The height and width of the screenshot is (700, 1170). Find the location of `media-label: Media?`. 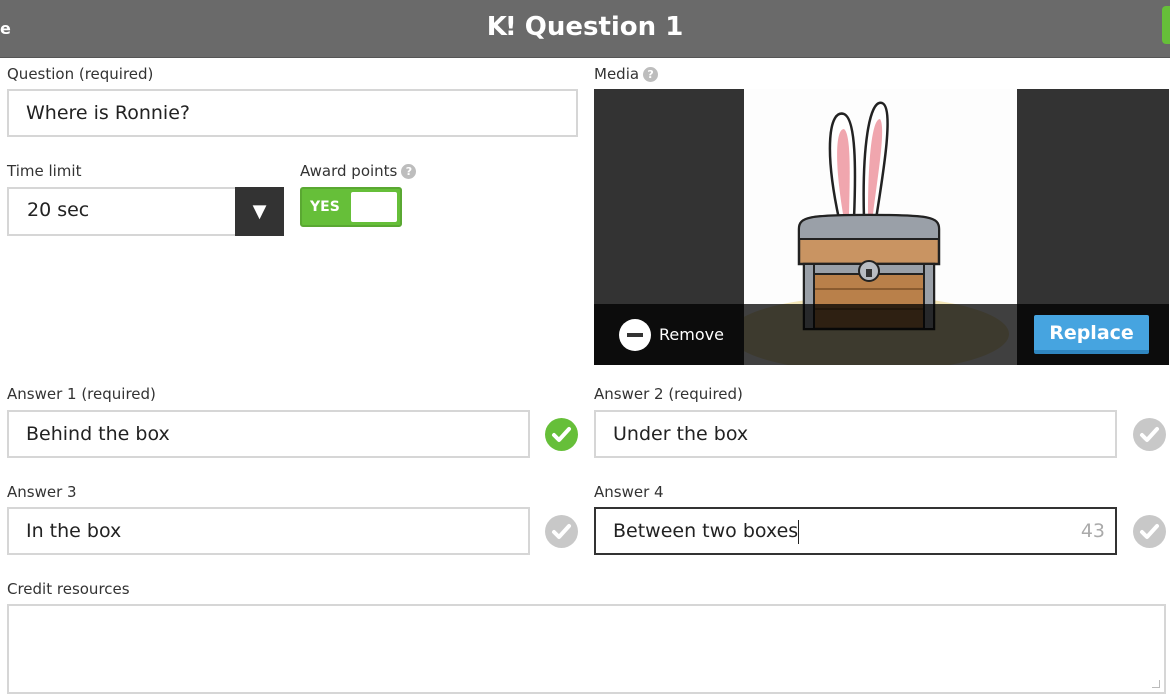

media-label: Media? is located at coordinates (626, 74).